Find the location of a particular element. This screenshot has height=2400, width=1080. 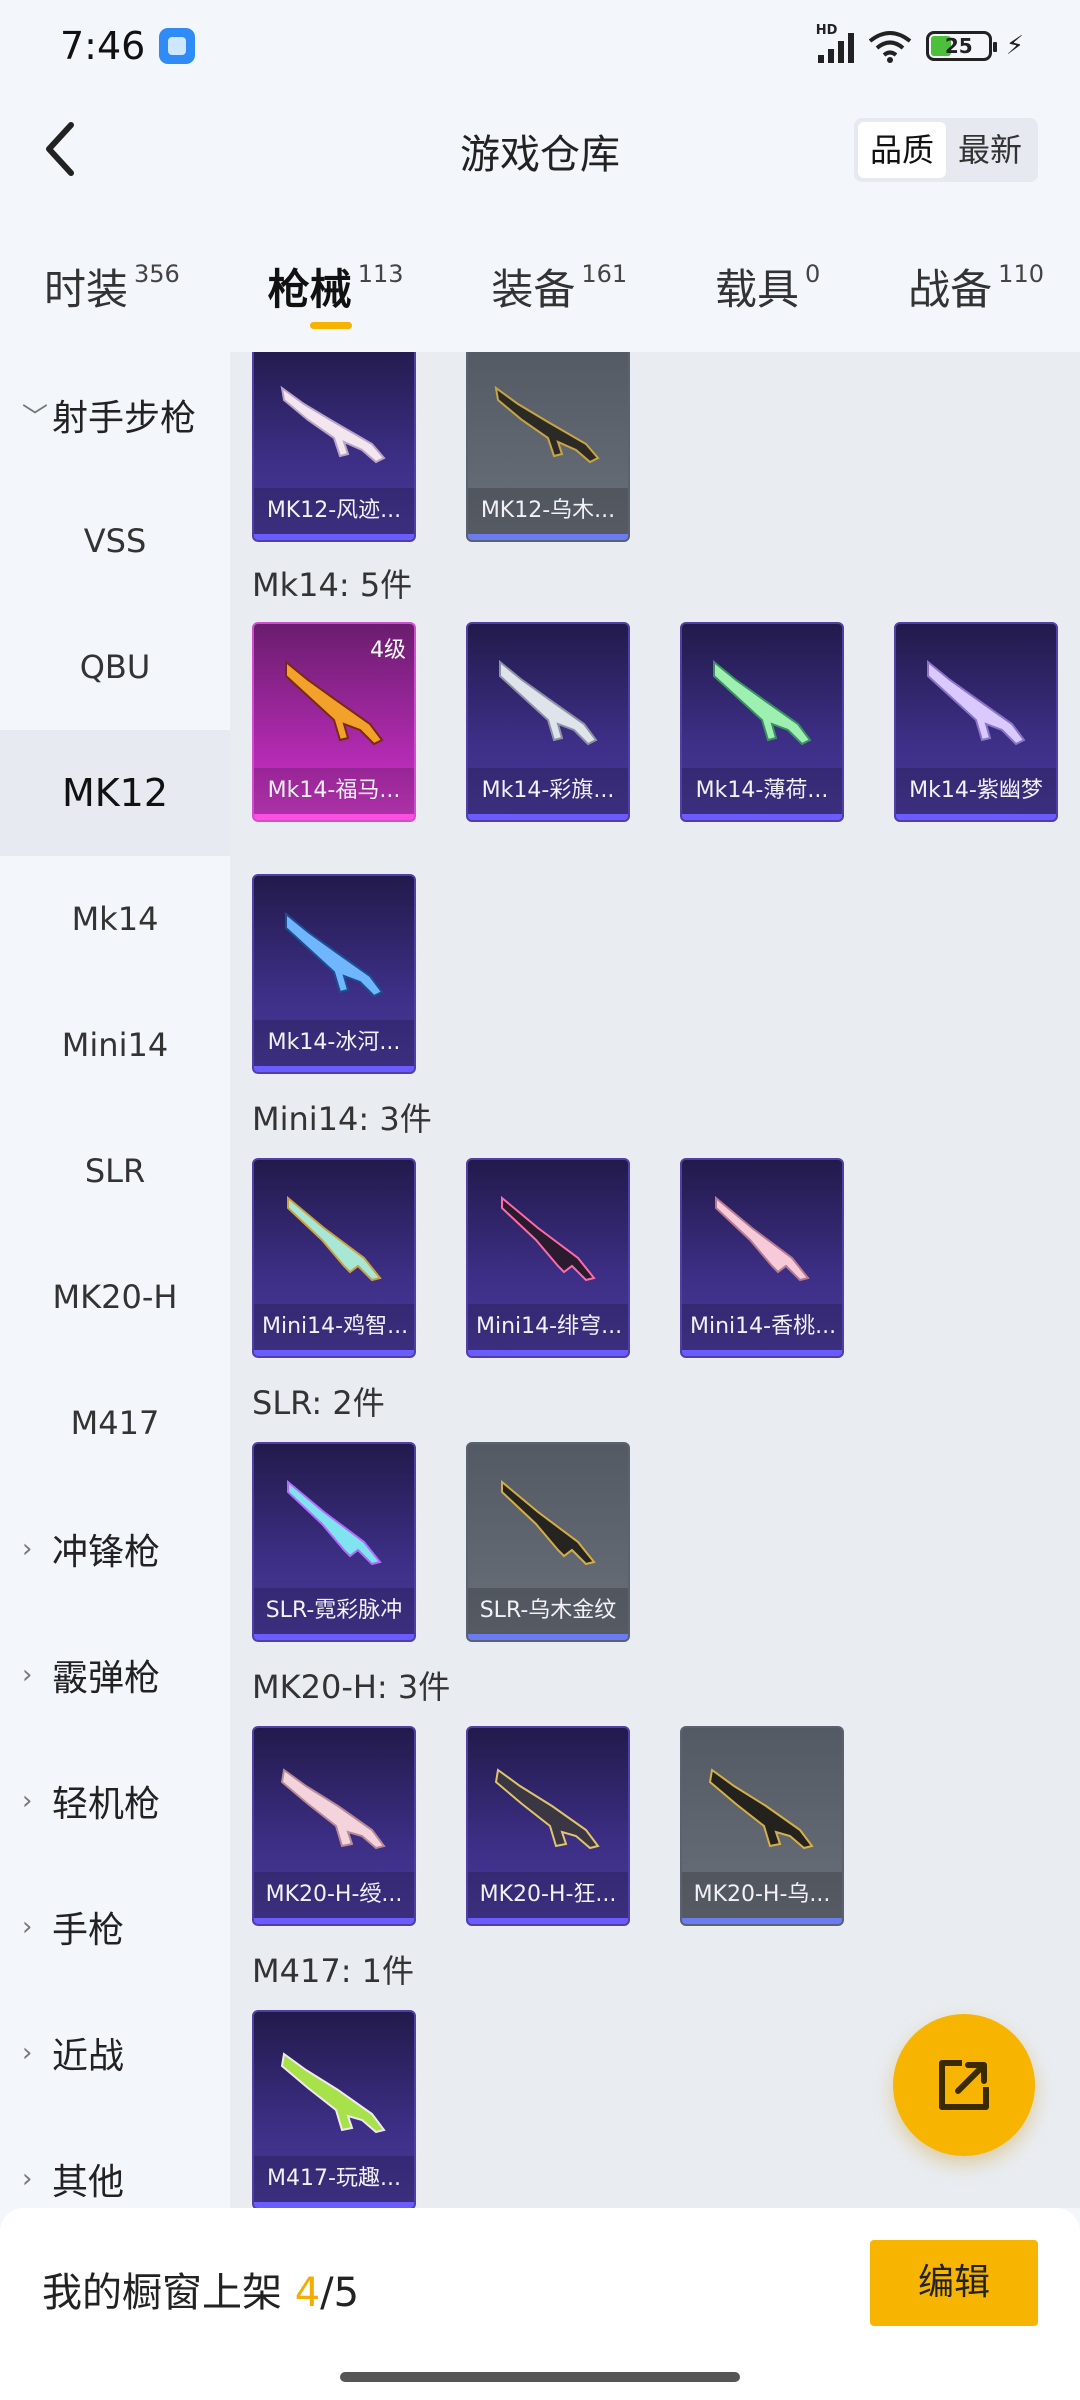

sort-by-newest-button: 最新 is located at coordinates (990, 150).